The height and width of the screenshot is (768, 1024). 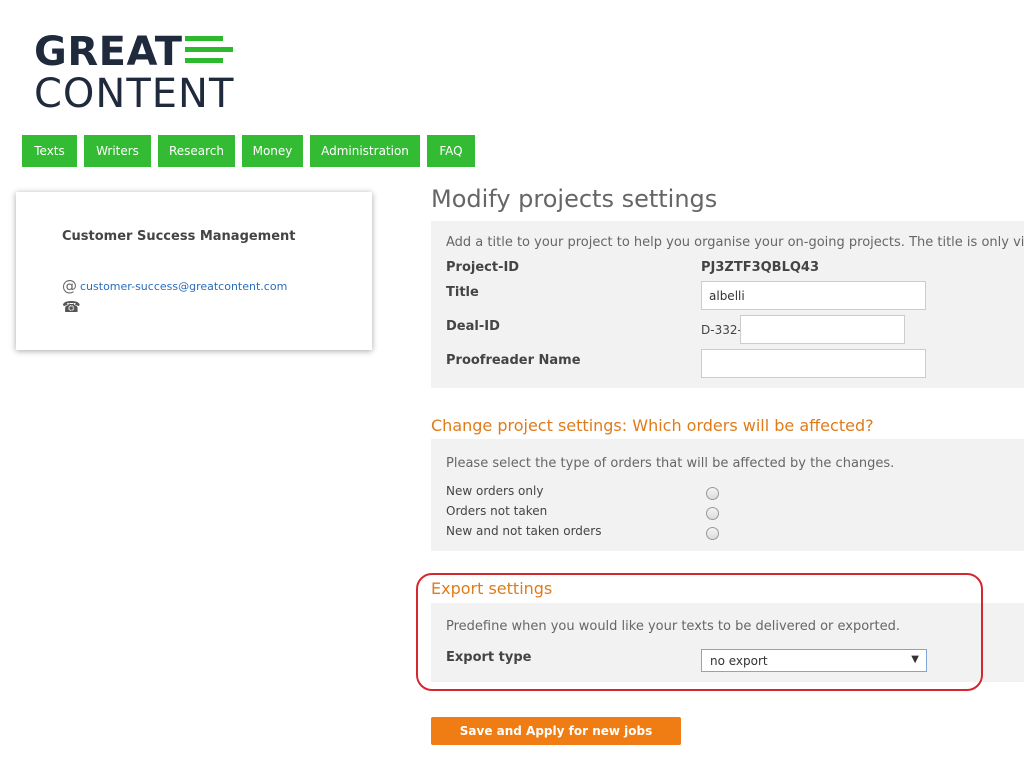 I want to click on logo-text-content: CONTENT, so click(x=134, y=94).